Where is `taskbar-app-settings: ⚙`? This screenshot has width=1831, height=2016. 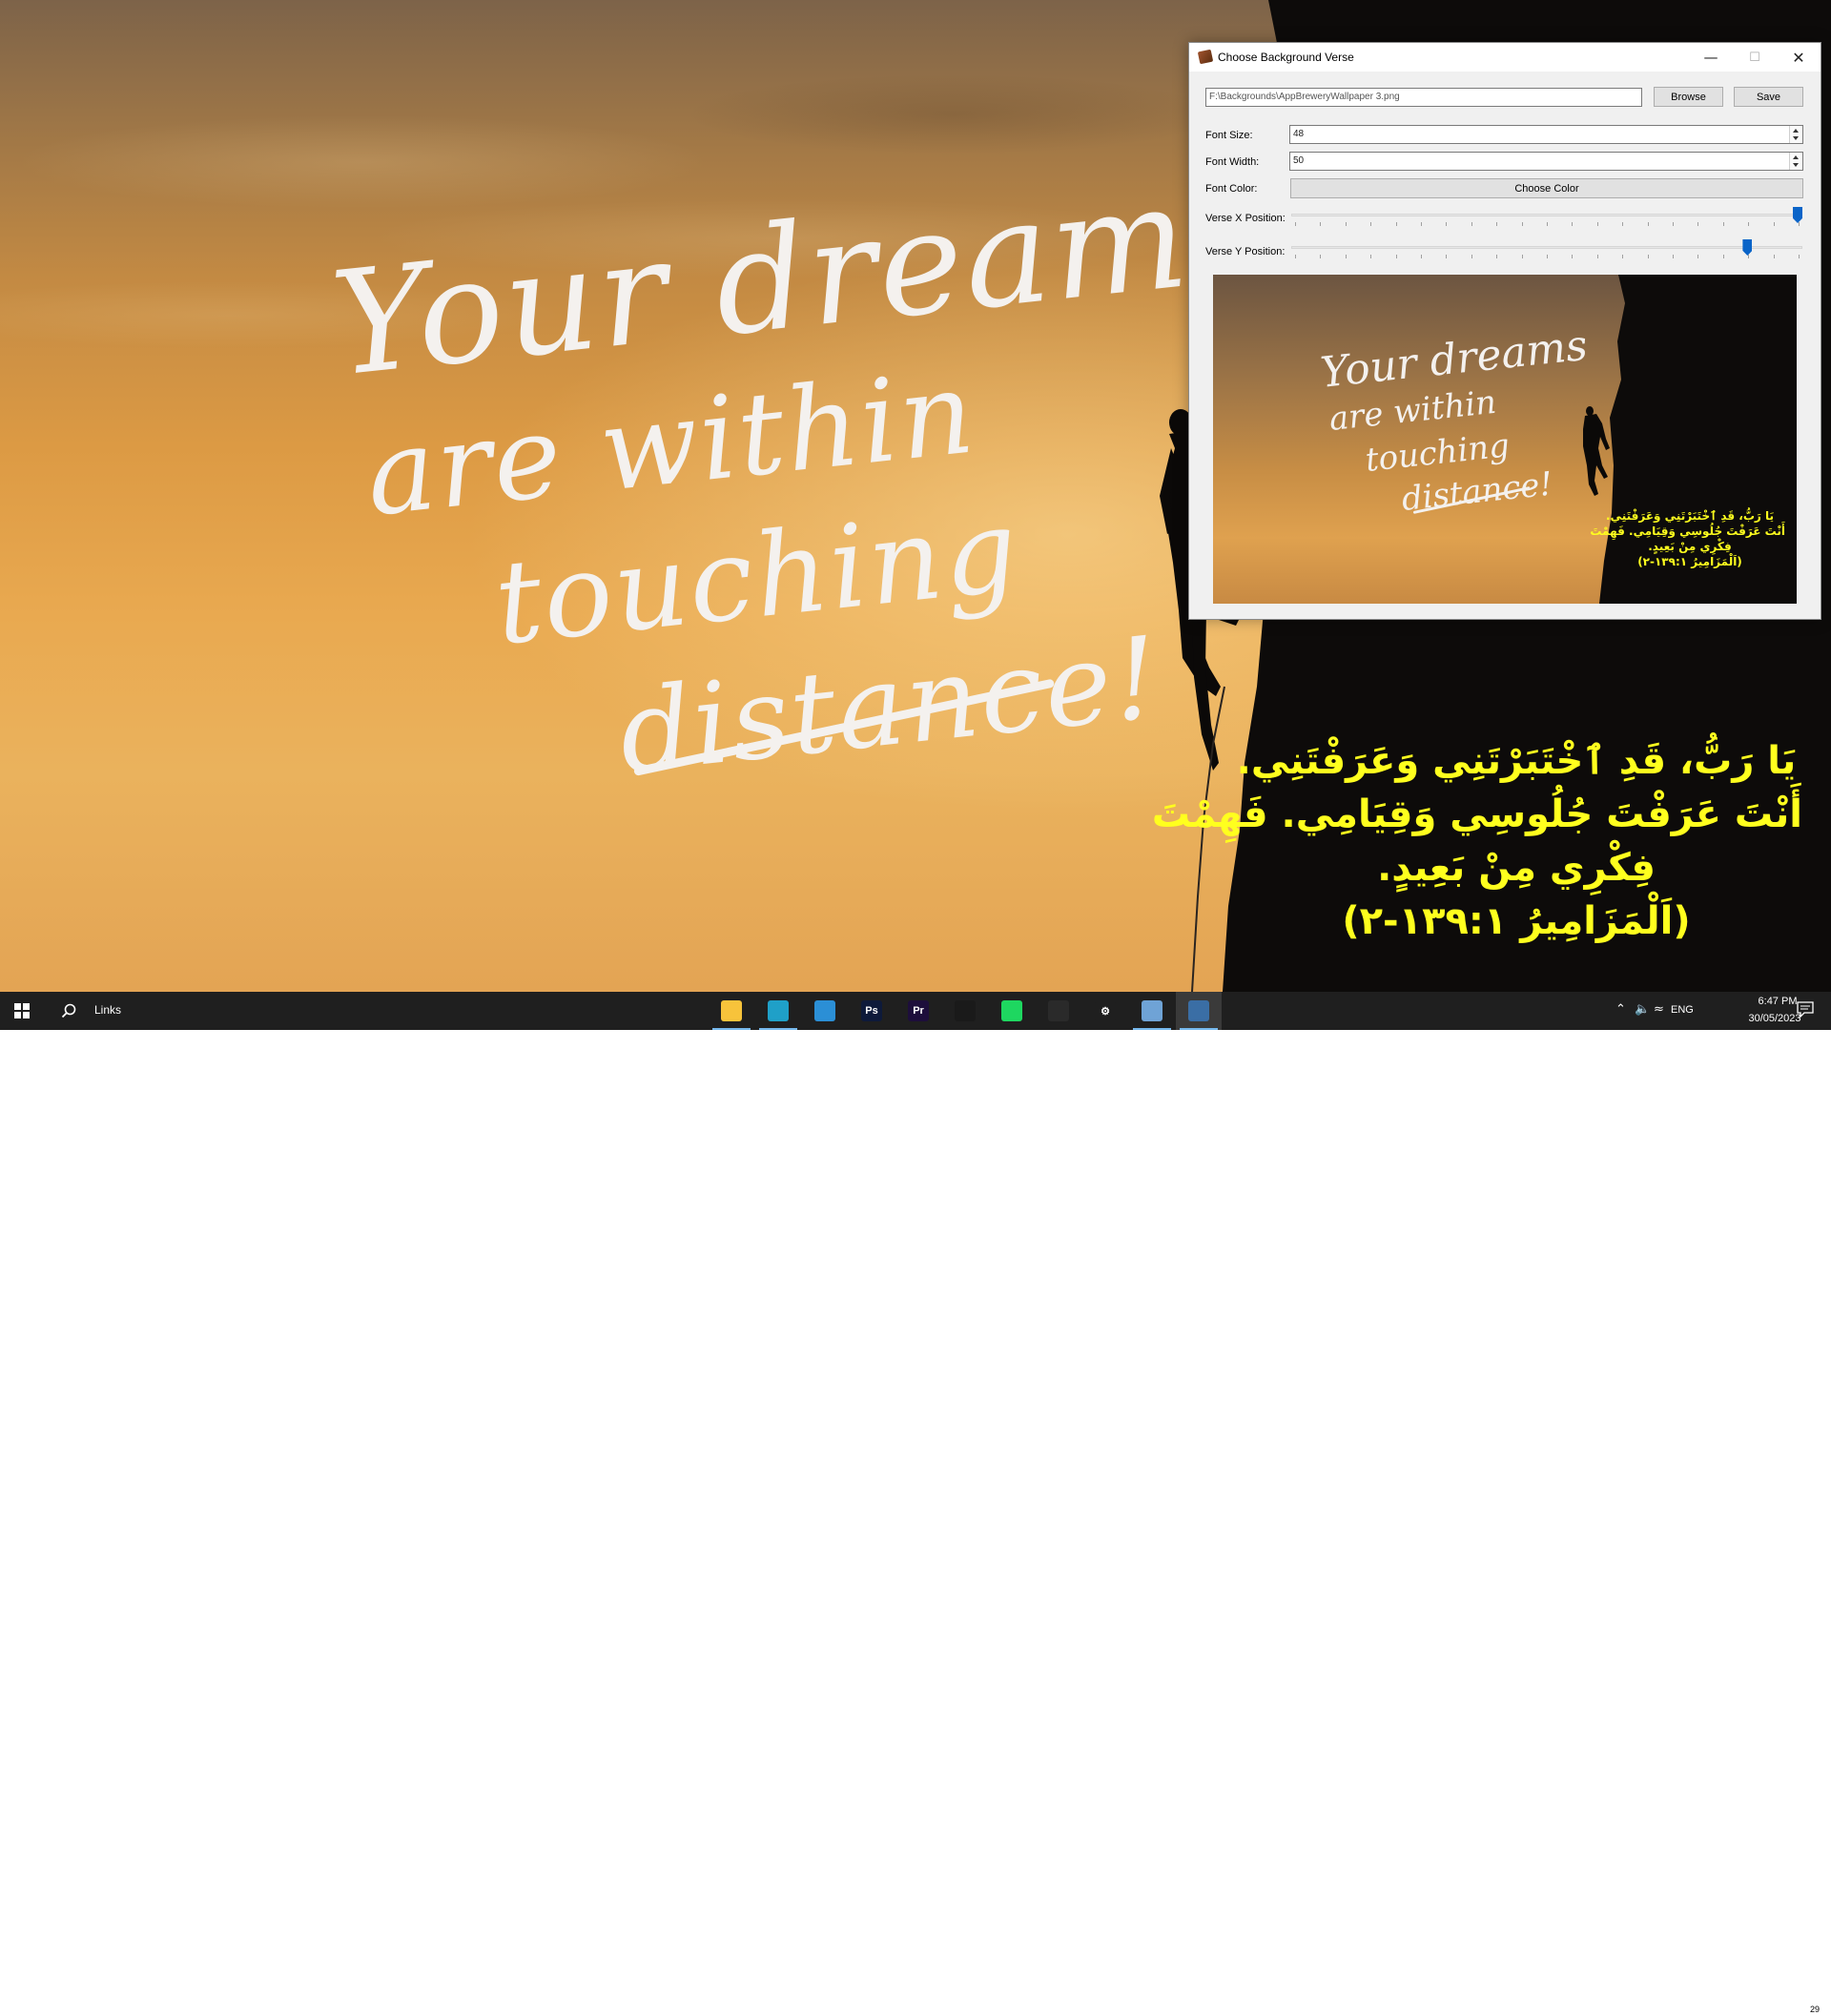
taskbar-app-settings: ⚙ is located at coordinates (1105, 1011).